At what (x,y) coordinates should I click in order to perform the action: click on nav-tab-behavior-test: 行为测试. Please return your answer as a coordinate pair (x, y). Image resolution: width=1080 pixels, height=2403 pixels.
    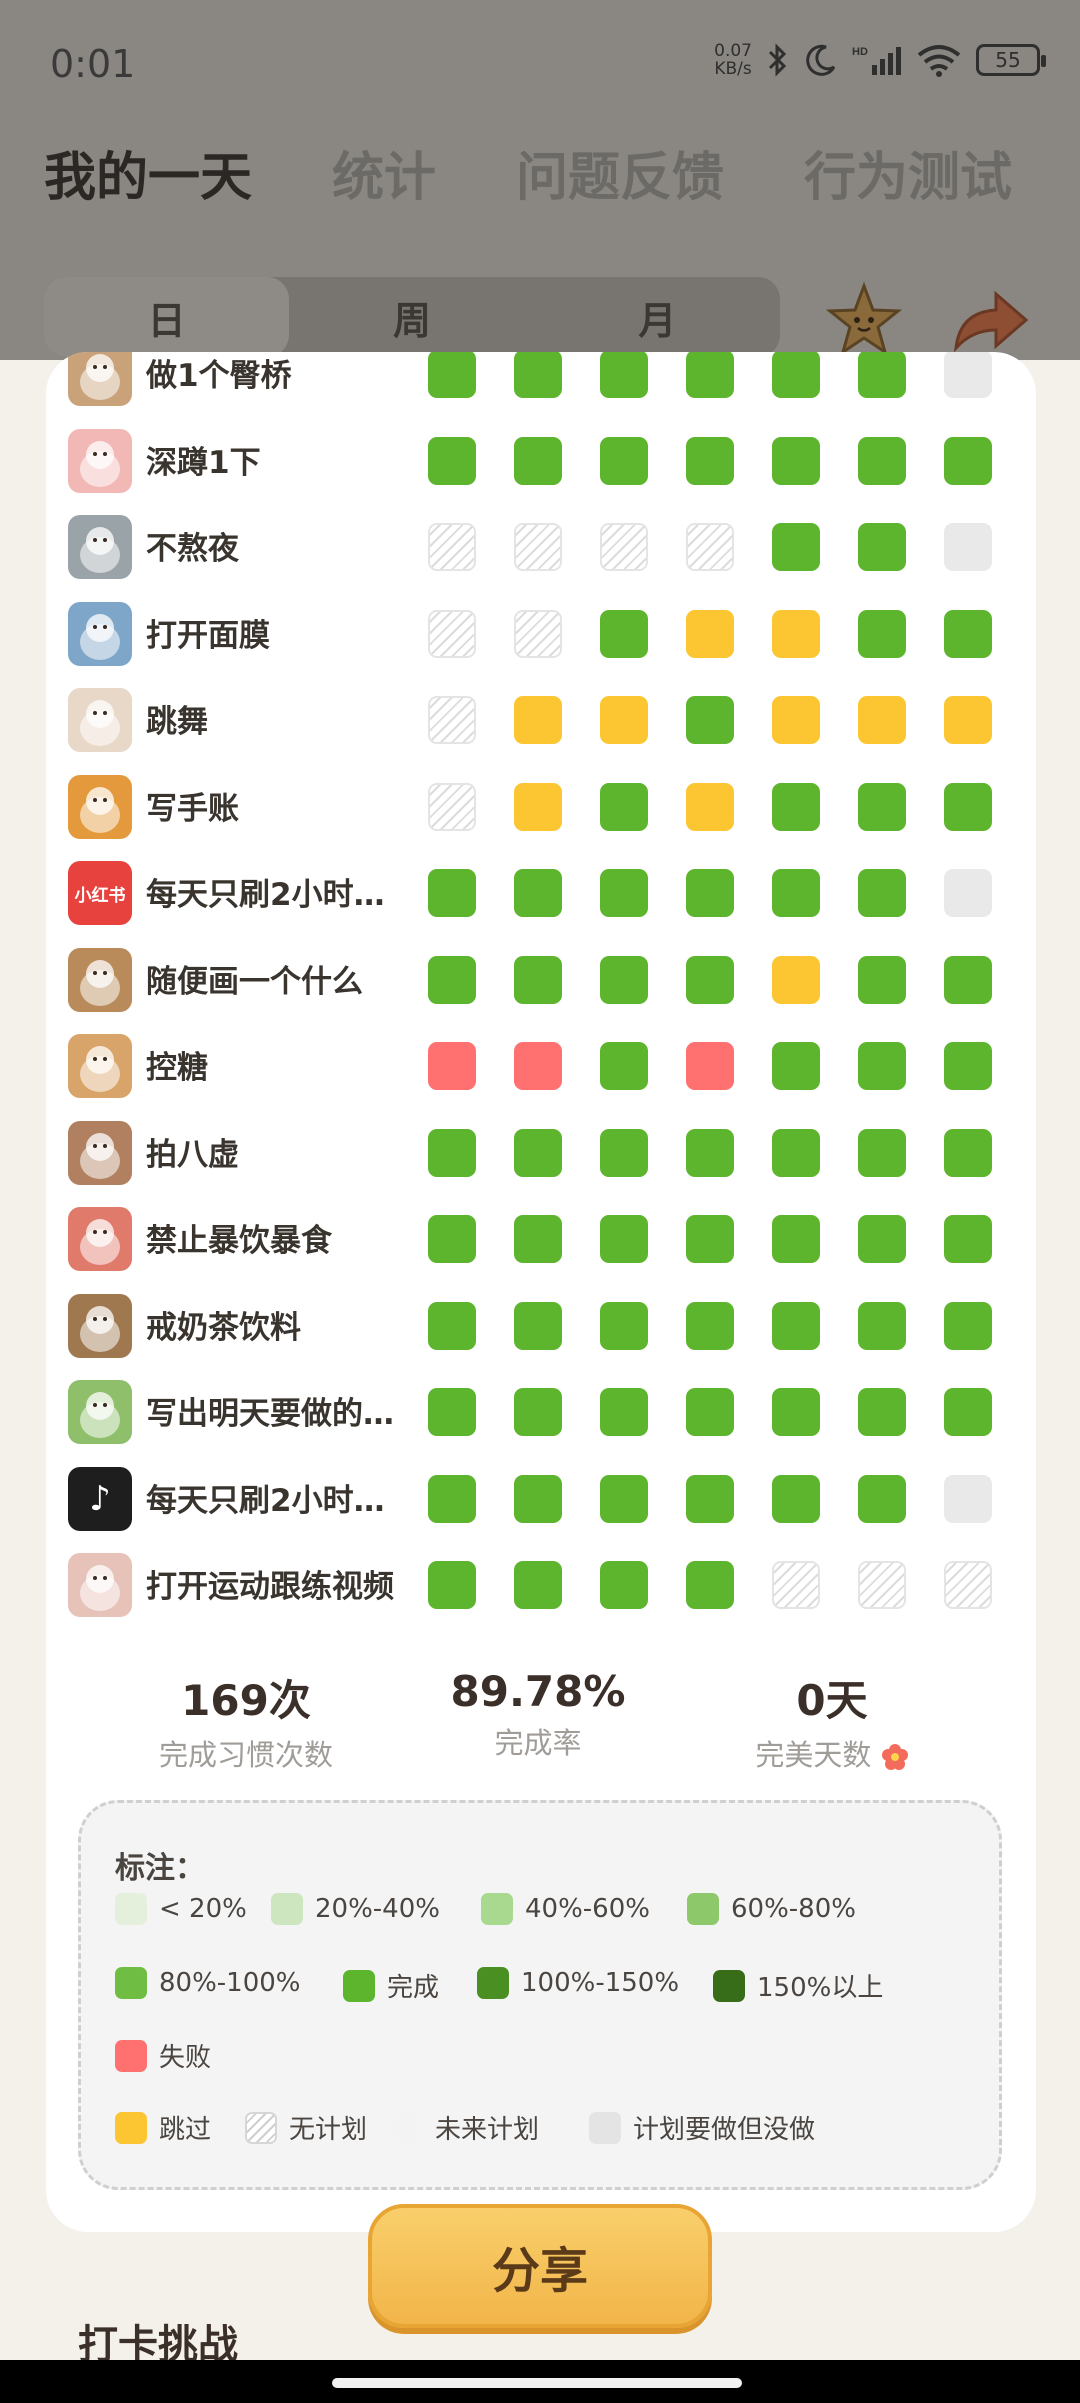
    Looking at the image, I should click on (908, 172).